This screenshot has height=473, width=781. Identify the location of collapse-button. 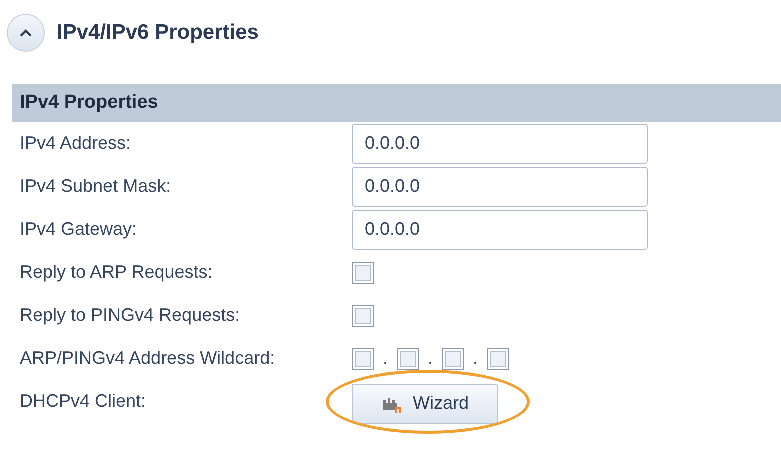
(26, 33).